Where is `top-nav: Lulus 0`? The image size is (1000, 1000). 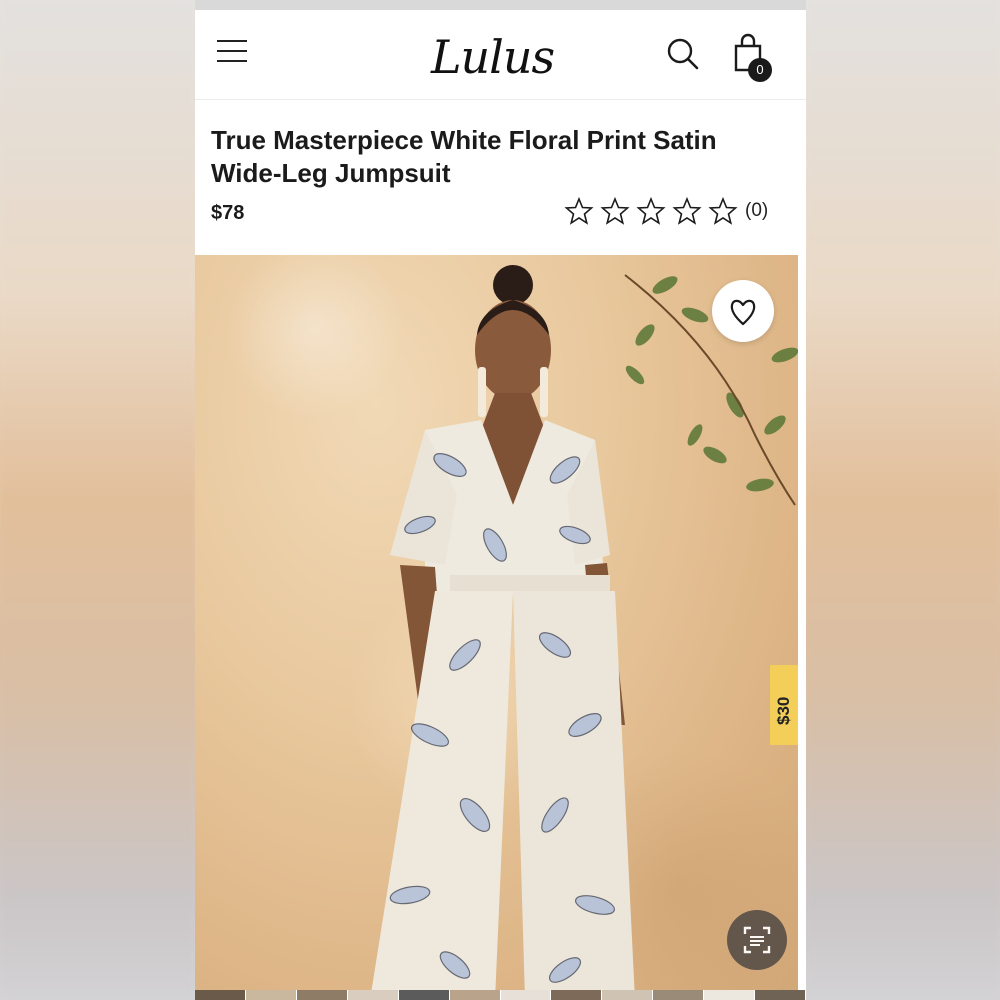
top-nav: Lulus 0 is located at coordinates (500, 55).